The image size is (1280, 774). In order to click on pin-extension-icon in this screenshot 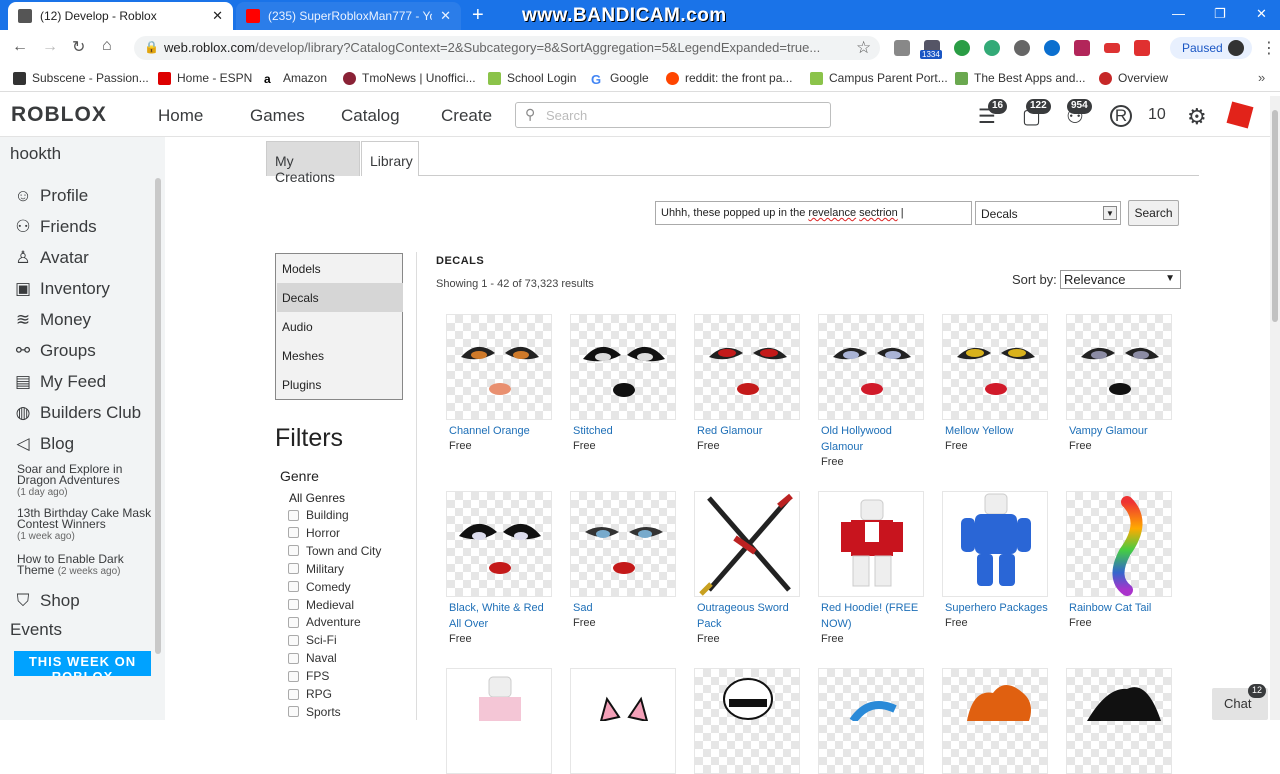, I will do `click(1022, 48)`.